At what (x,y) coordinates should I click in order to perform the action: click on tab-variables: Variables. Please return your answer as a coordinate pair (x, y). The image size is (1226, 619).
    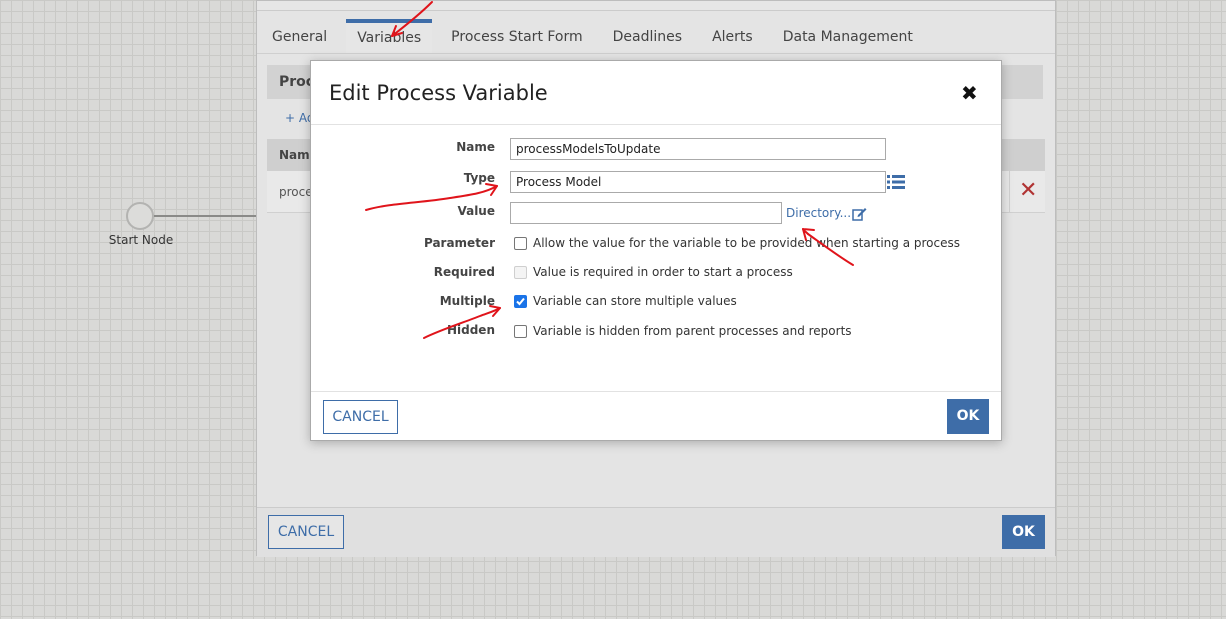
    Looking at the image, I should click on (389, 36).